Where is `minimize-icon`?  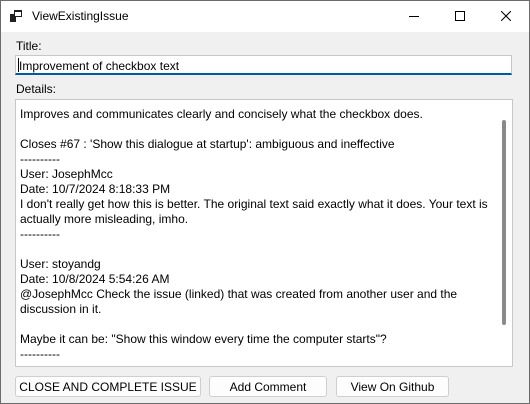
minimize-icon is located at coordinates (414, 17).